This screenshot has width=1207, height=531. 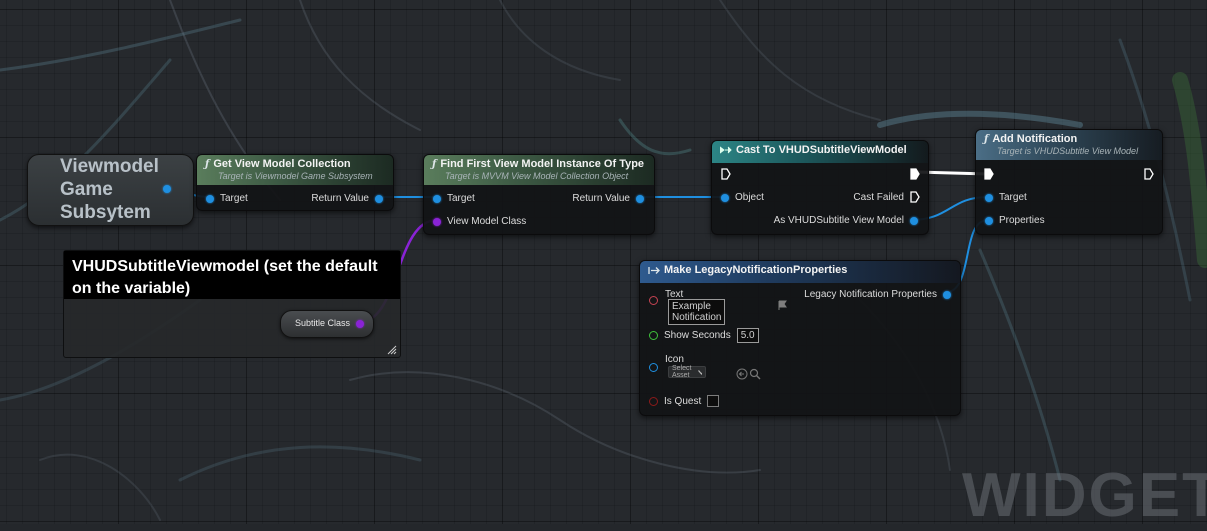 What do you see at coordinates (838, 220) in the screenshot?
I see `as-viewmodel-label: As VHUDSubtitle View Model` at bounding box center [838, 220].